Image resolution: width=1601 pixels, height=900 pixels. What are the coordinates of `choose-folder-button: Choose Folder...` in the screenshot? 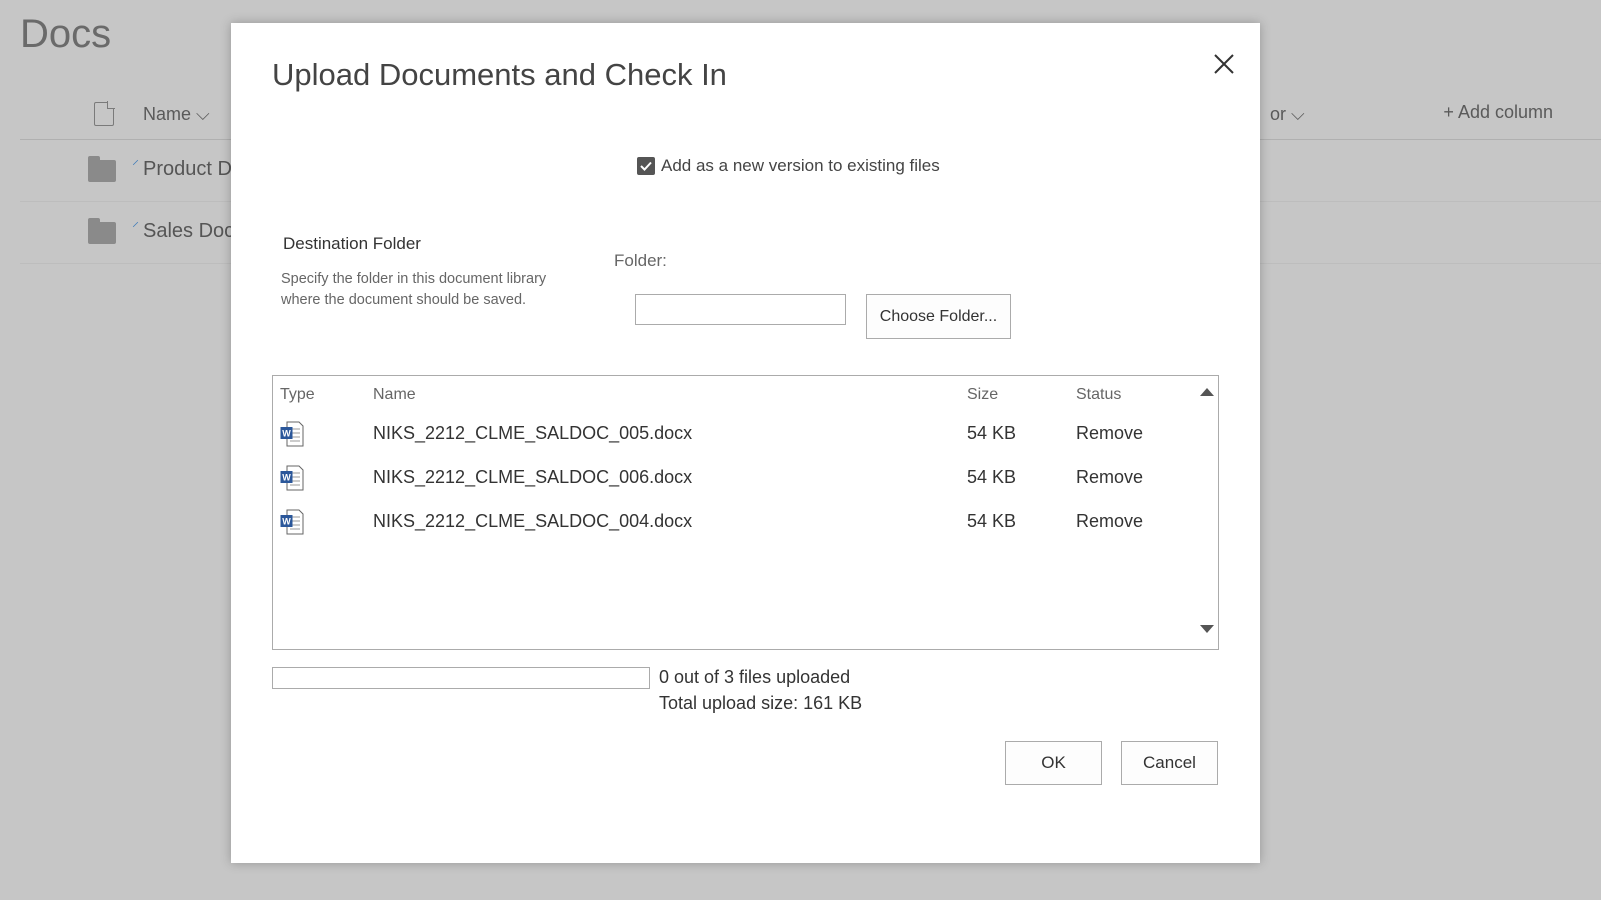 It's located at (938, 316).